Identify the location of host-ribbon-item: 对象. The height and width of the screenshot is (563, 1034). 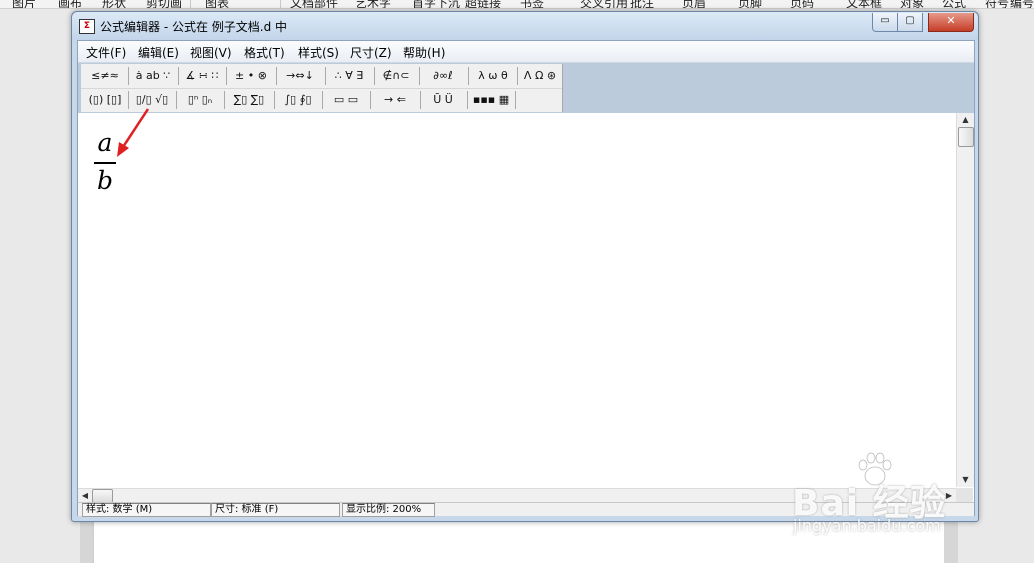
(912, 4).